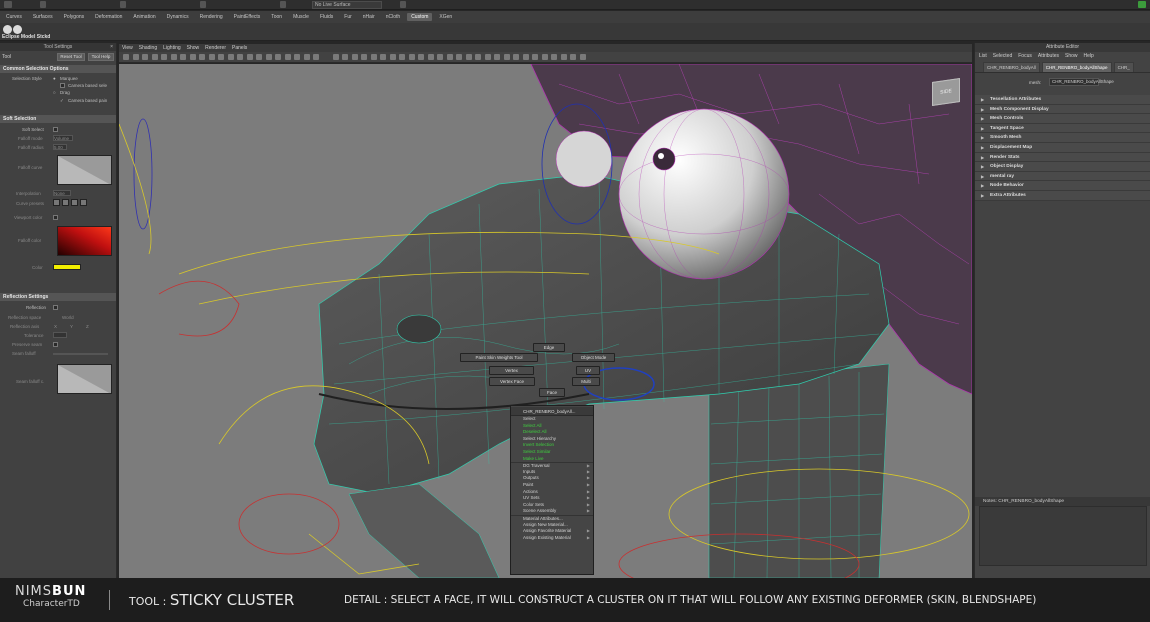 This screenshot has width=1150, height=622. Describe the element at coordinates (62, 85) in the screenshot. I see `camera-based-selection-checkbox` at that location.